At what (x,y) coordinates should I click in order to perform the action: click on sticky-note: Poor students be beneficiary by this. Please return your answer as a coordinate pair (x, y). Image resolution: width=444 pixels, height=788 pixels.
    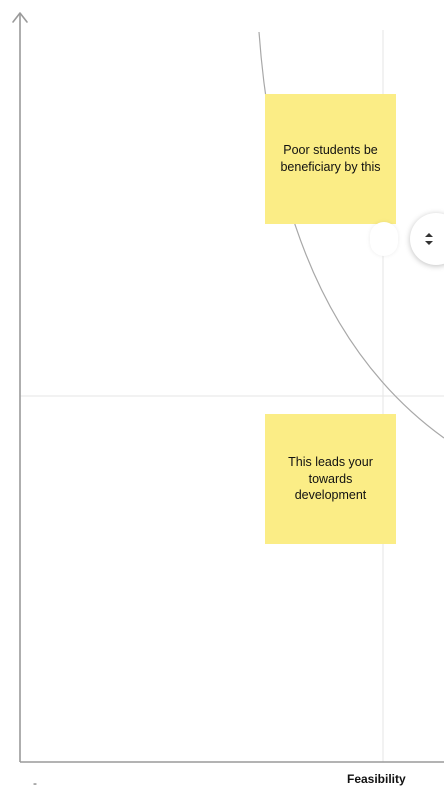
    Looking at the image, I should click on (330, 159).